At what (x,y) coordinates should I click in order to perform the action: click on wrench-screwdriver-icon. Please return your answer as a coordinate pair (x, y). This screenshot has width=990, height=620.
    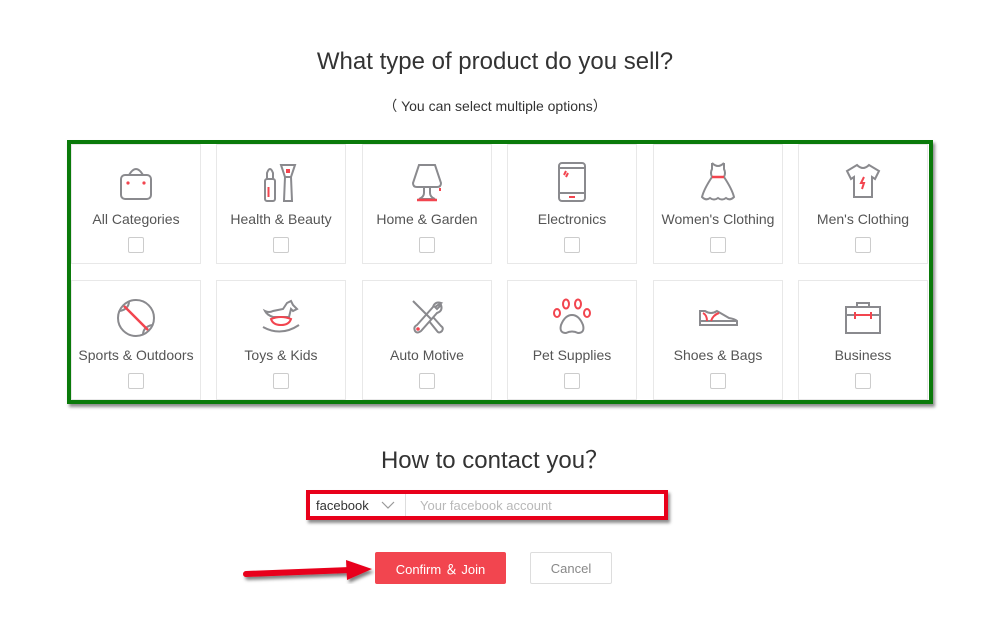
    Looking at the image, I should click on (427, 318).